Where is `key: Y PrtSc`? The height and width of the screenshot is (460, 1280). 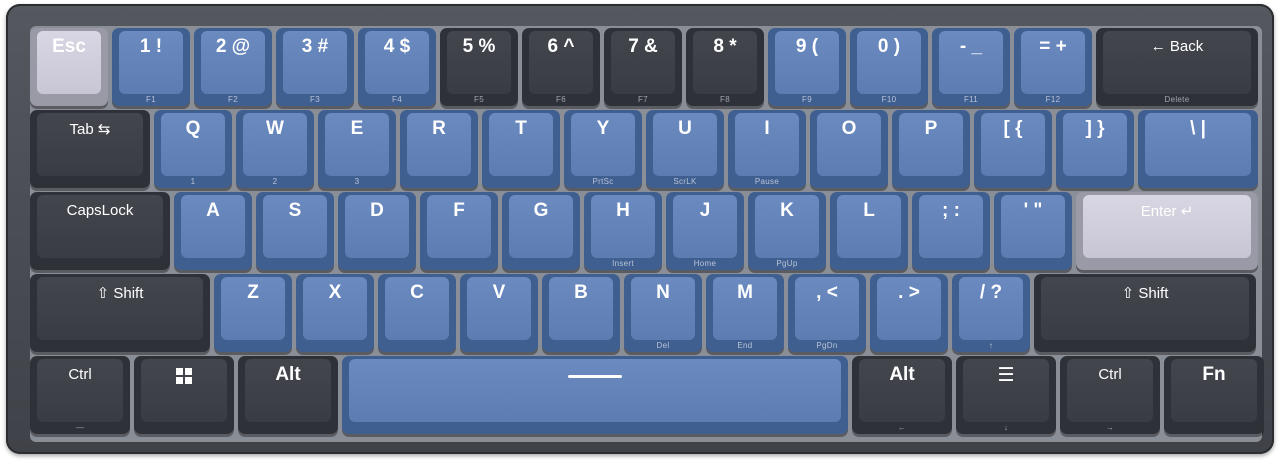
key: Y PrtSc is located at coordinates (603, 149).